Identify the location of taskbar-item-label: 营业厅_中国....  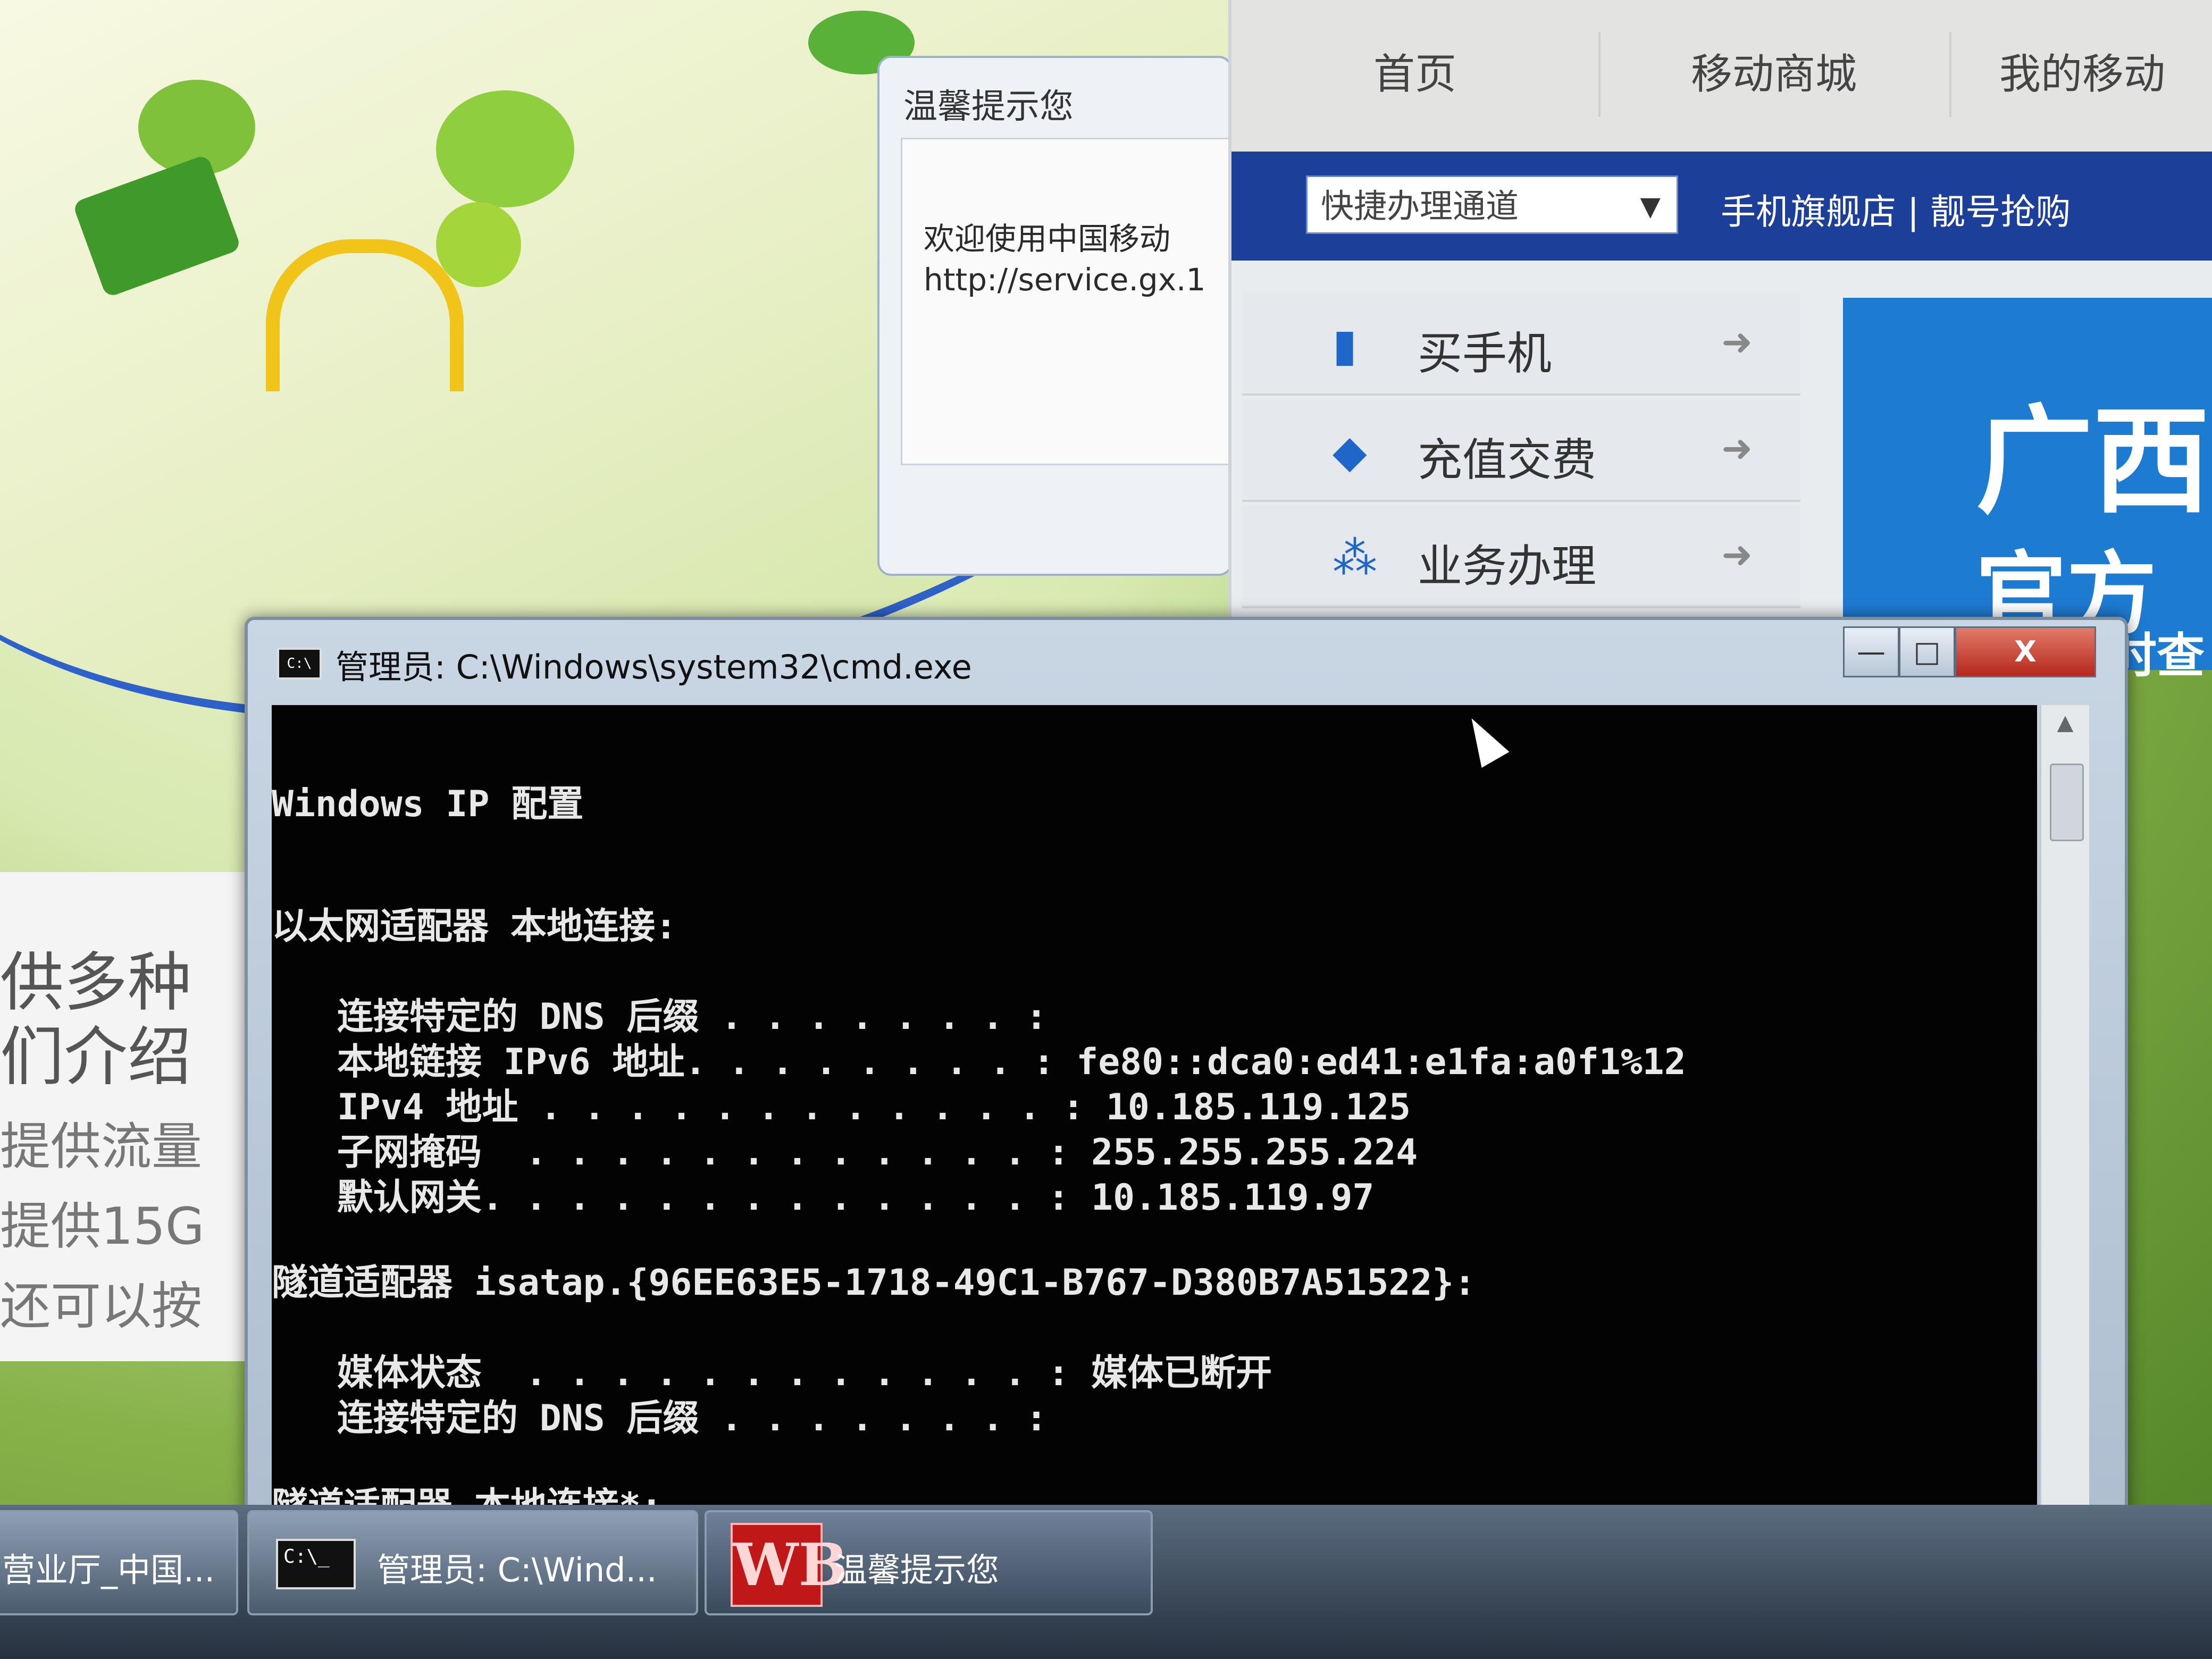
(108, 1570).